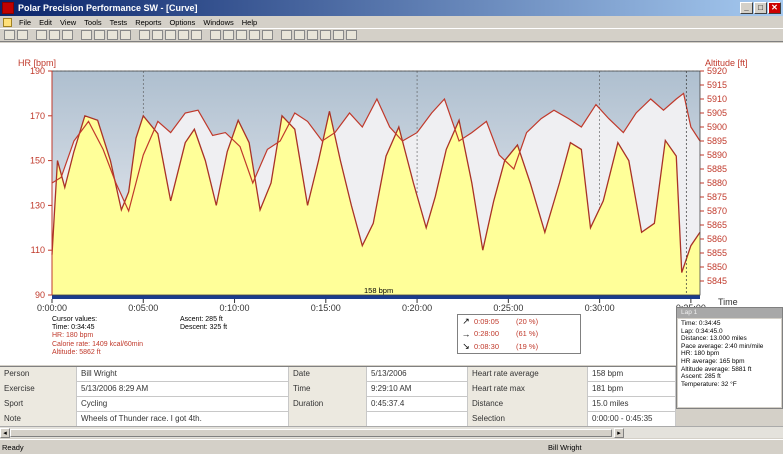  Describe the element at coordinates (717, 99) in the screenshot. I see `right-tick-label: 5910` at that location.